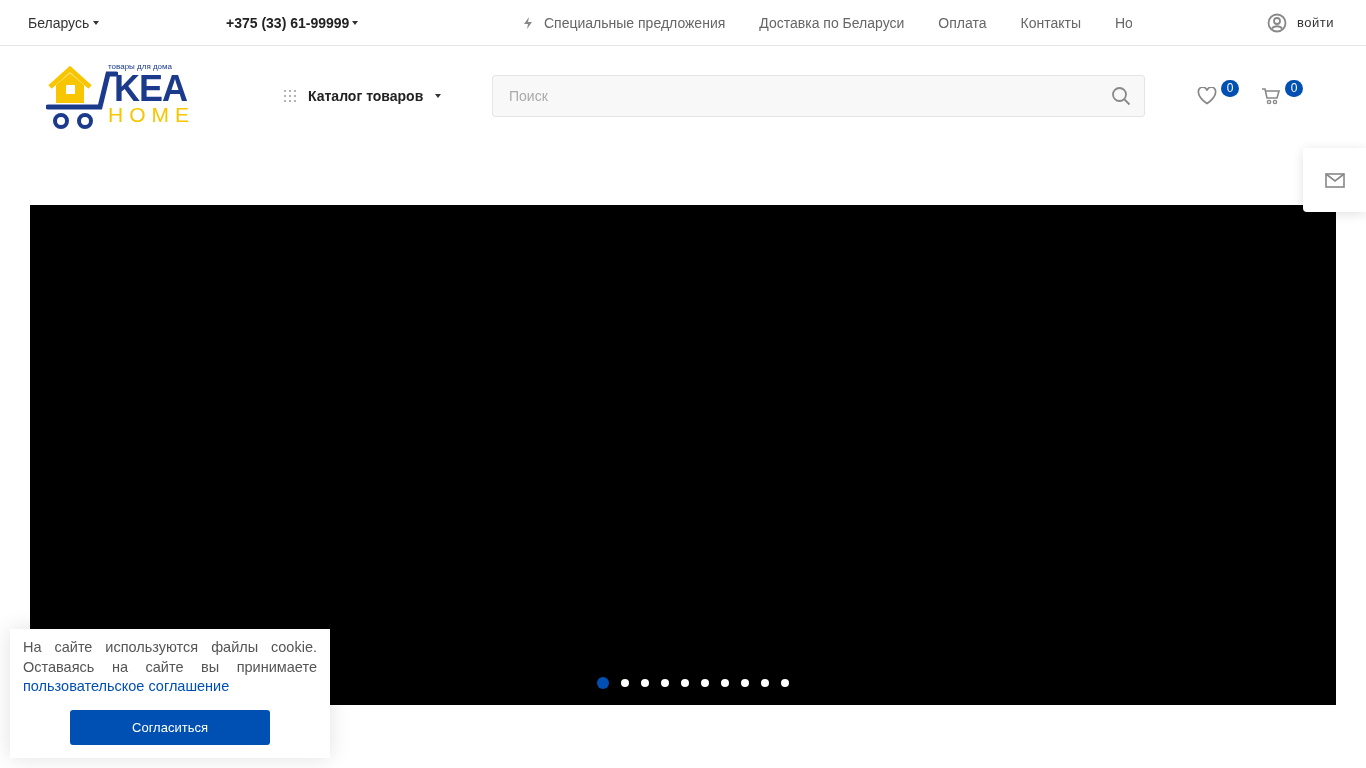  I want to click on region-selector: Беларусь, so click(127, 22).